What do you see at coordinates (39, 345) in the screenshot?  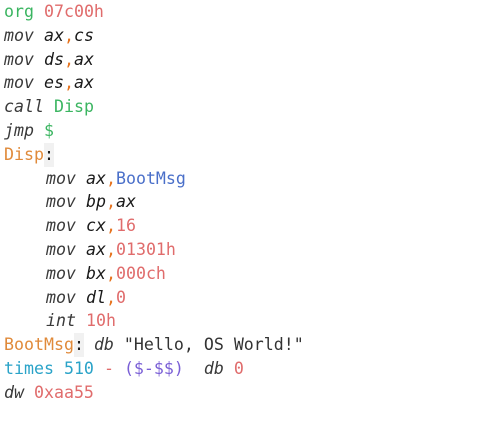 I see `label-definition: BootMsg` at bounding box center [39, 345].